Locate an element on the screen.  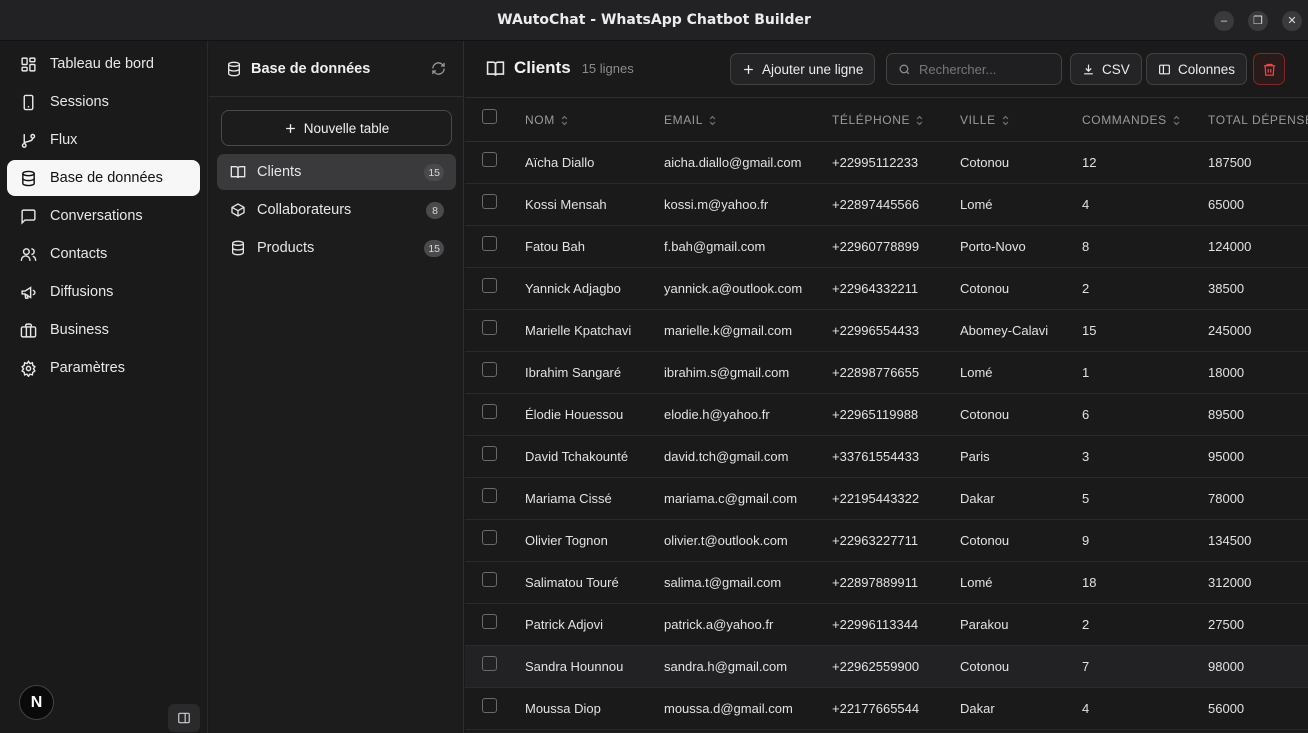
cell-nom: Kossi Mensah is located at coordinates (594, 204).